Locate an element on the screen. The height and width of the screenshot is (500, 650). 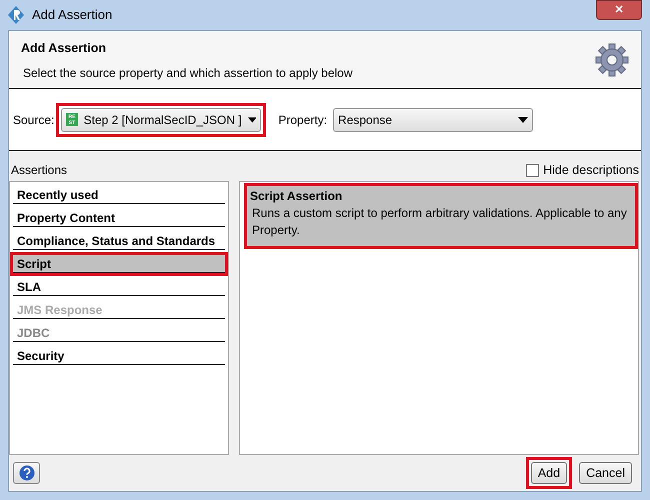
source-label: Source: is located at coordinates (33, 120).